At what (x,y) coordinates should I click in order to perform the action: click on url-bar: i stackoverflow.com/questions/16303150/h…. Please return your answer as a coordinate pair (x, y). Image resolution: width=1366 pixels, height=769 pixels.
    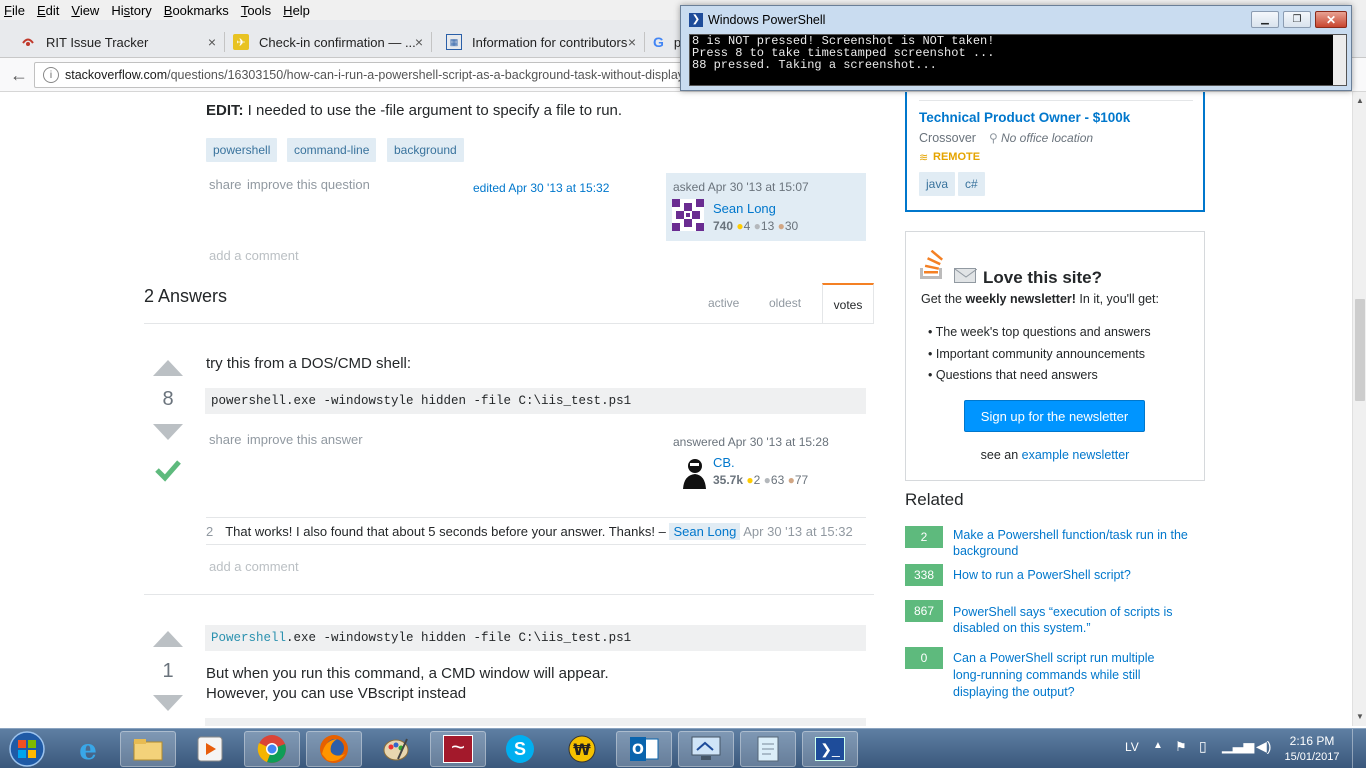
    Looking at the image, I should click on (384, 75).